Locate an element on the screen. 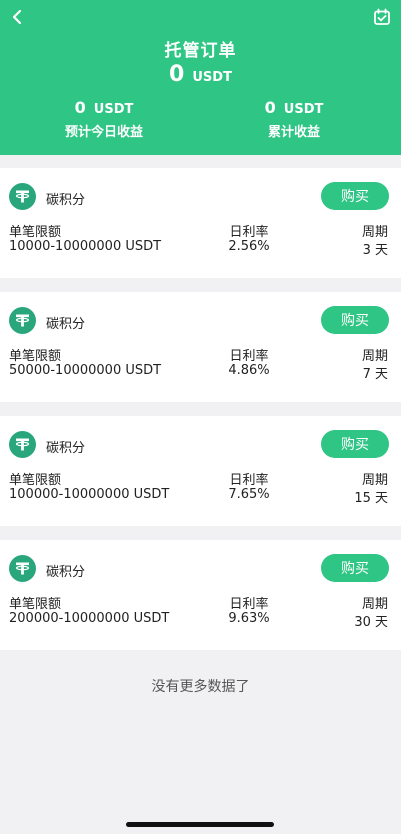 The width and height of the screenshot is (401, 834). no-more-data: 没有更多数据了 is located at coordinates (200, 687).